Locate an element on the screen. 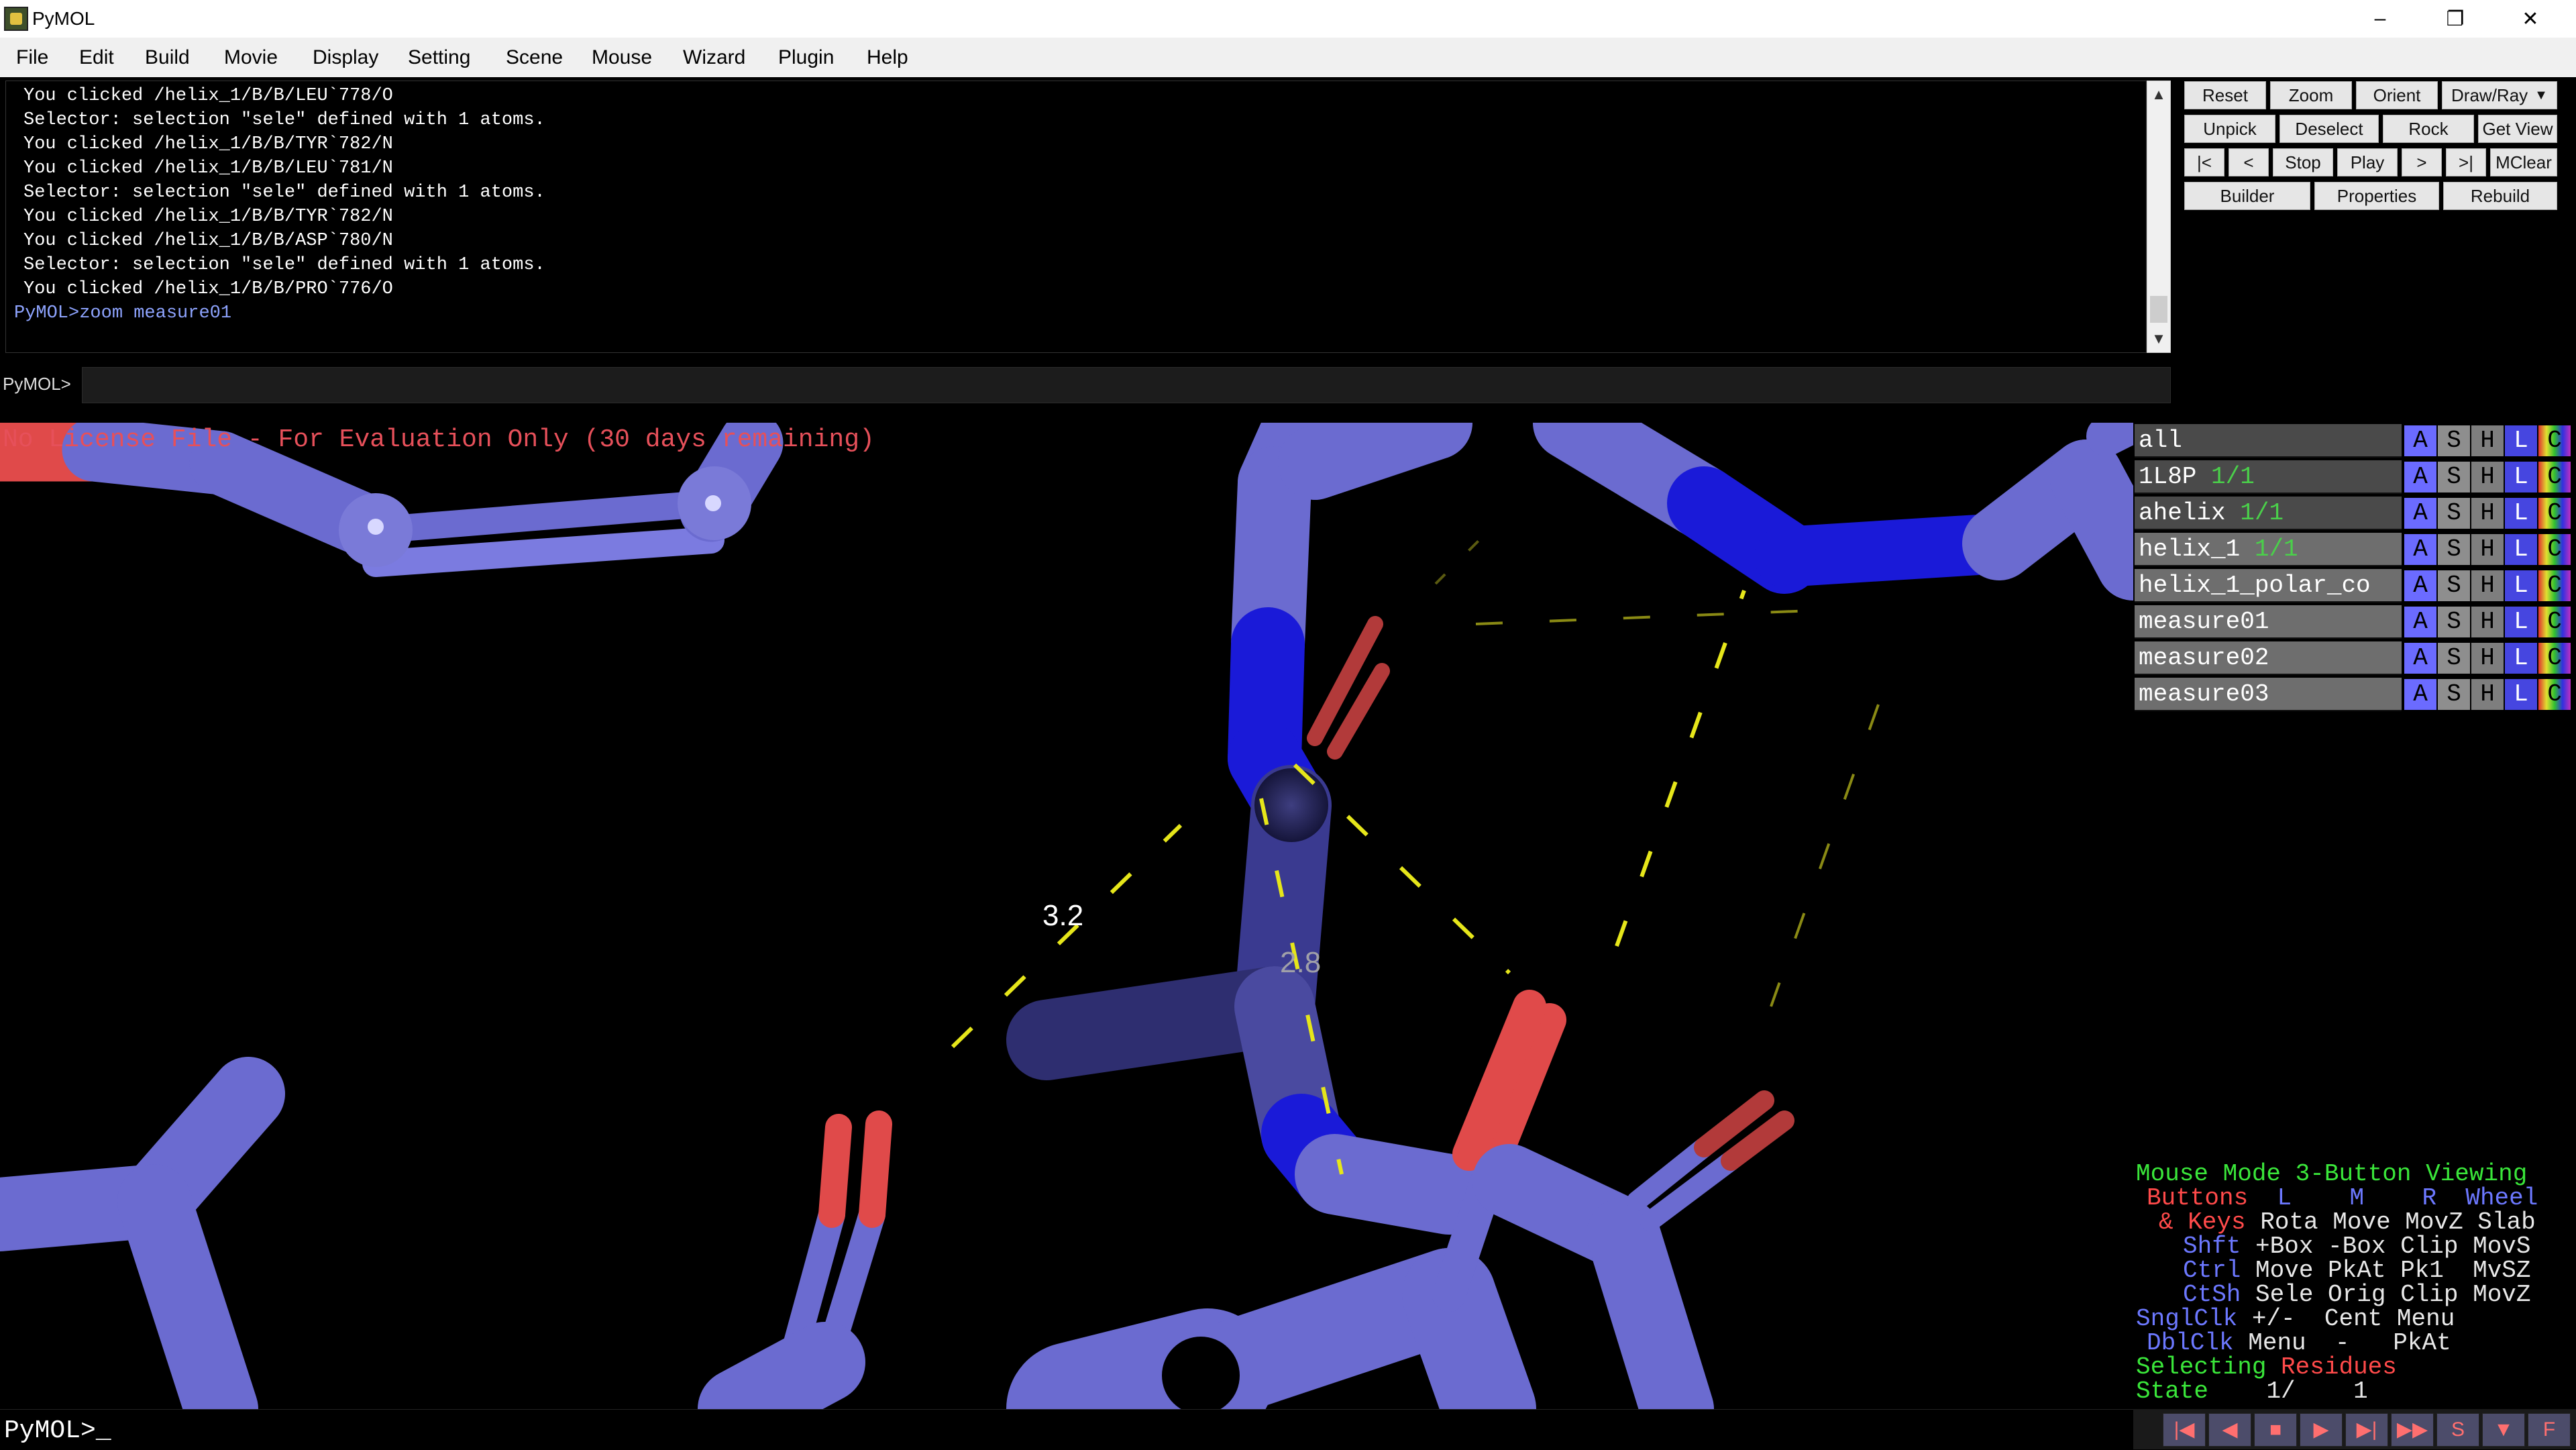  orient-button: Orient is located at coordinates (2397, 95).